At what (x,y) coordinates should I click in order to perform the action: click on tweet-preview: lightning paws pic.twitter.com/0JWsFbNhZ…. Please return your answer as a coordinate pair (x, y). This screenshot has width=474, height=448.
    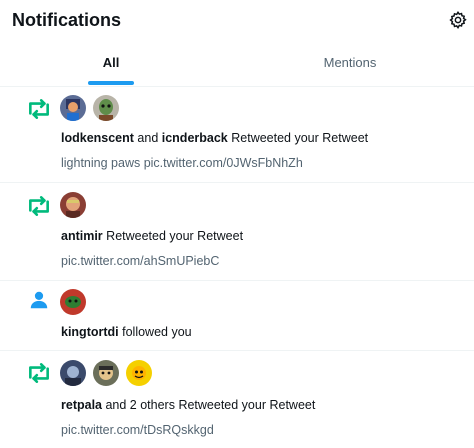
    Looking at the image, I should click on (182, 163).